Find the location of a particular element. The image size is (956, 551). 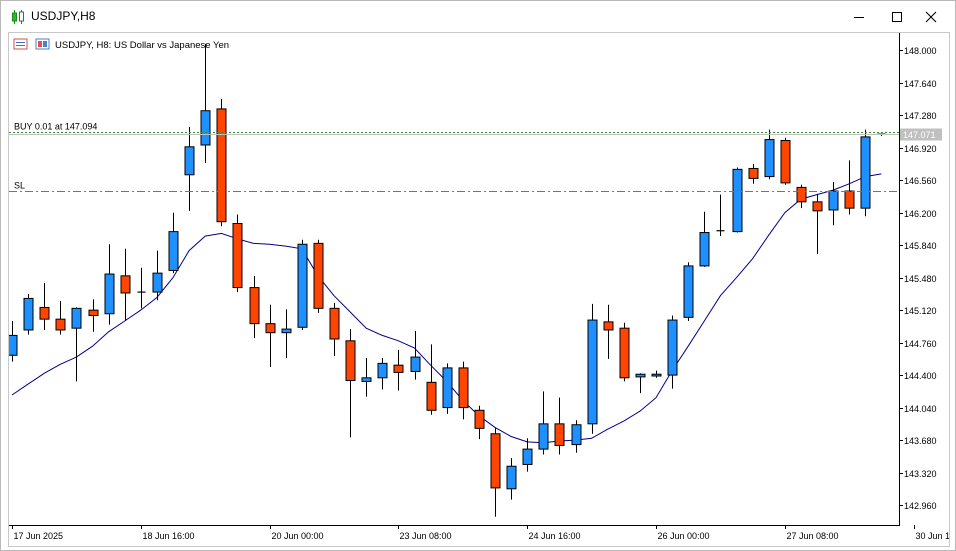

depth-of-market-icon is located at coordinates (42, 44).